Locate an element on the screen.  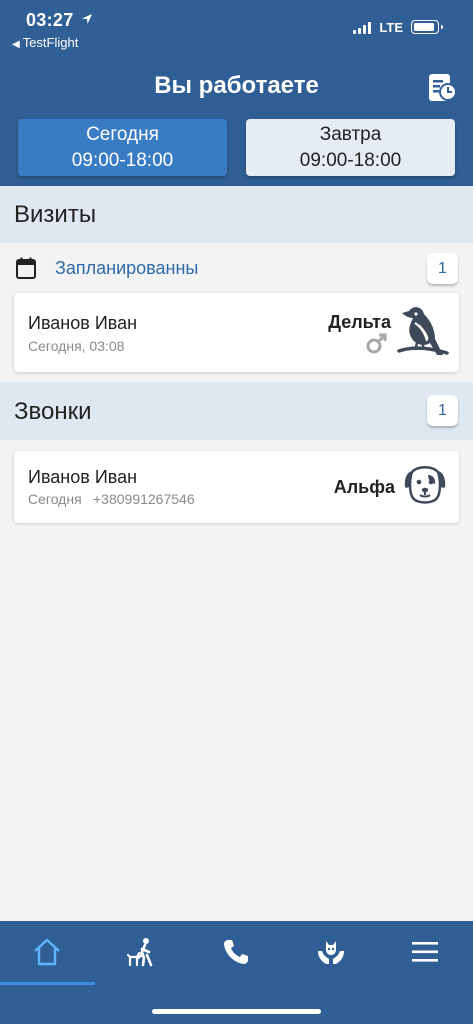
dog-icon is located at coordinates (425, 485).